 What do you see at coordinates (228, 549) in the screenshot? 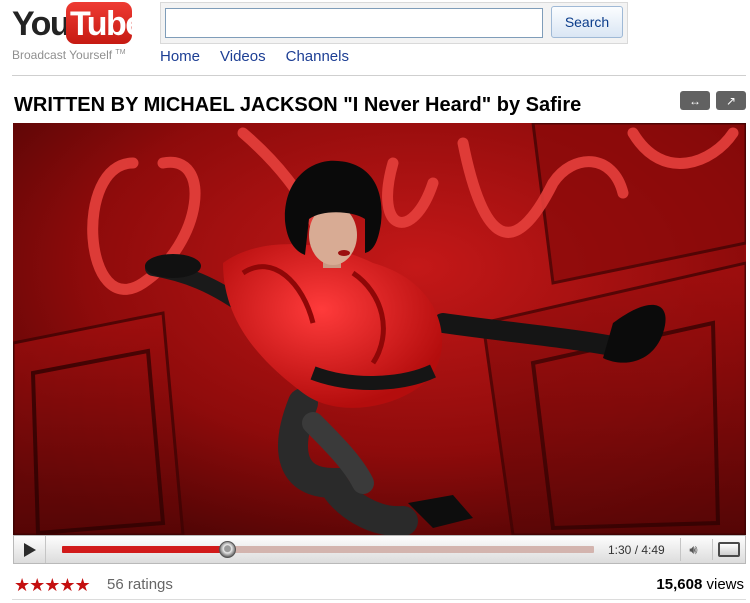
I see `progress-scrubber` at bounding box center [228, 549].